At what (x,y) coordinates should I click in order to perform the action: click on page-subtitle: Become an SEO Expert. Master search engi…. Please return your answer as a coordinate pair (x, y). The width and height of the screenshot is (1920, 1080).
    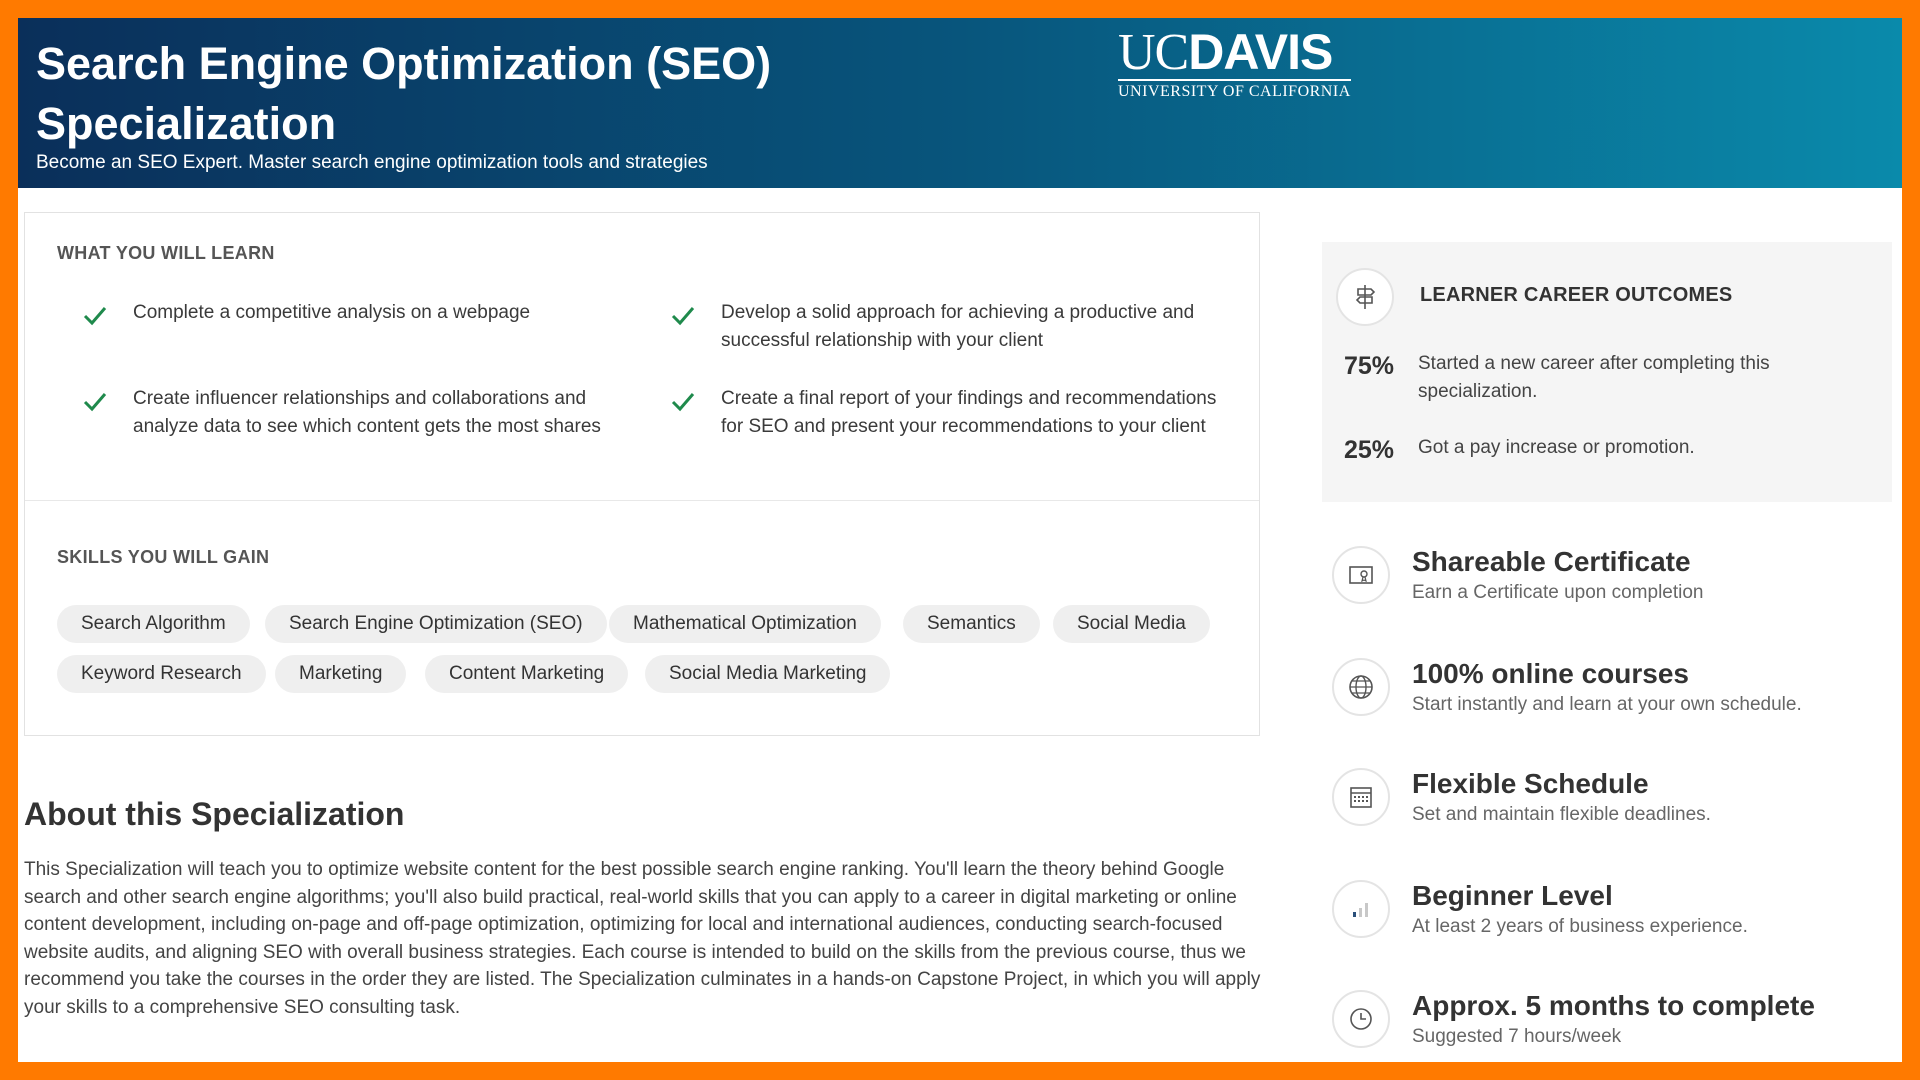
    Looking at the image, I should click on (372, 162).